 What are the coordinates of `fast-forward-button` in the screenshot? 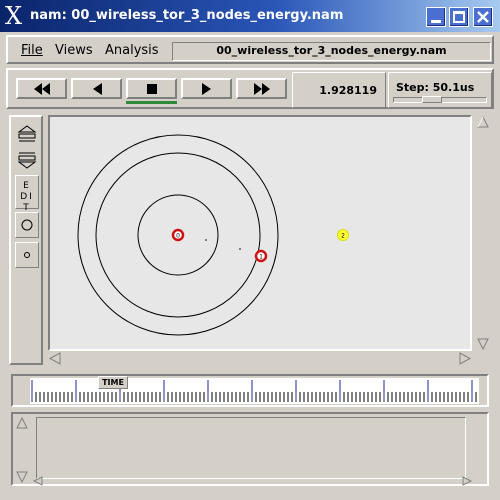 It's located at (261, 88).